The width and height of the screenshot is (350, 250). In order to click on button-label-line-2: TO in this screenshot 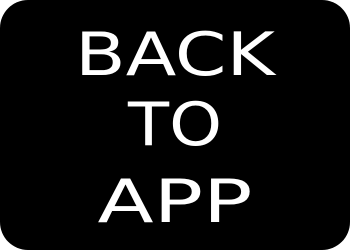, I will do `click(174, 125)`.